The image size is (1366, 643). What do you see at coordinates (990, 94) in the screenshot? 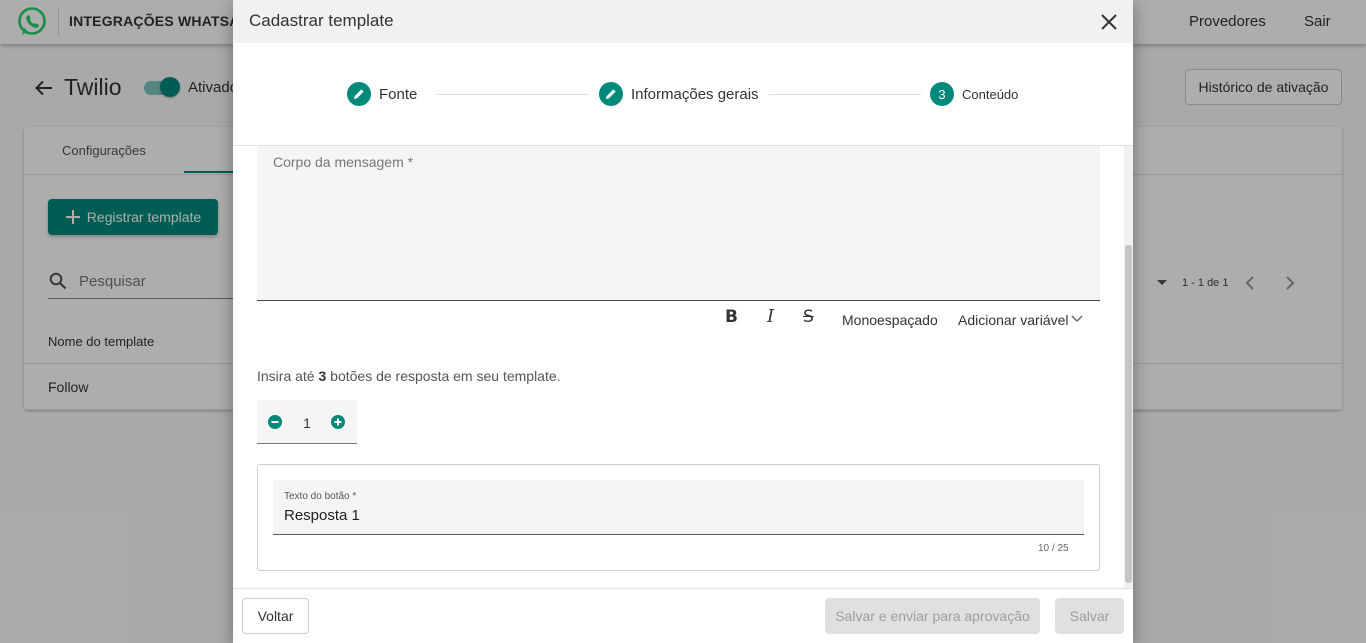
I see `step-conteudo-label: Conteúdo` at bounding box center [990, 94].